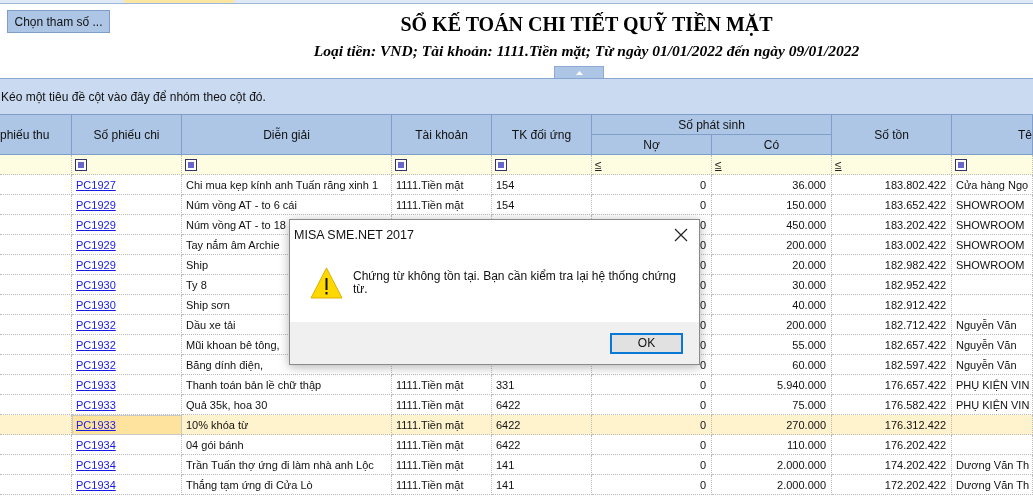 This screenshot has height=502, width=1033. What do you see at coordinates (992, 185) in the screenshot?
I see `table-cell: Cửa hàng Ngọ` at bounding box center [992, 185].